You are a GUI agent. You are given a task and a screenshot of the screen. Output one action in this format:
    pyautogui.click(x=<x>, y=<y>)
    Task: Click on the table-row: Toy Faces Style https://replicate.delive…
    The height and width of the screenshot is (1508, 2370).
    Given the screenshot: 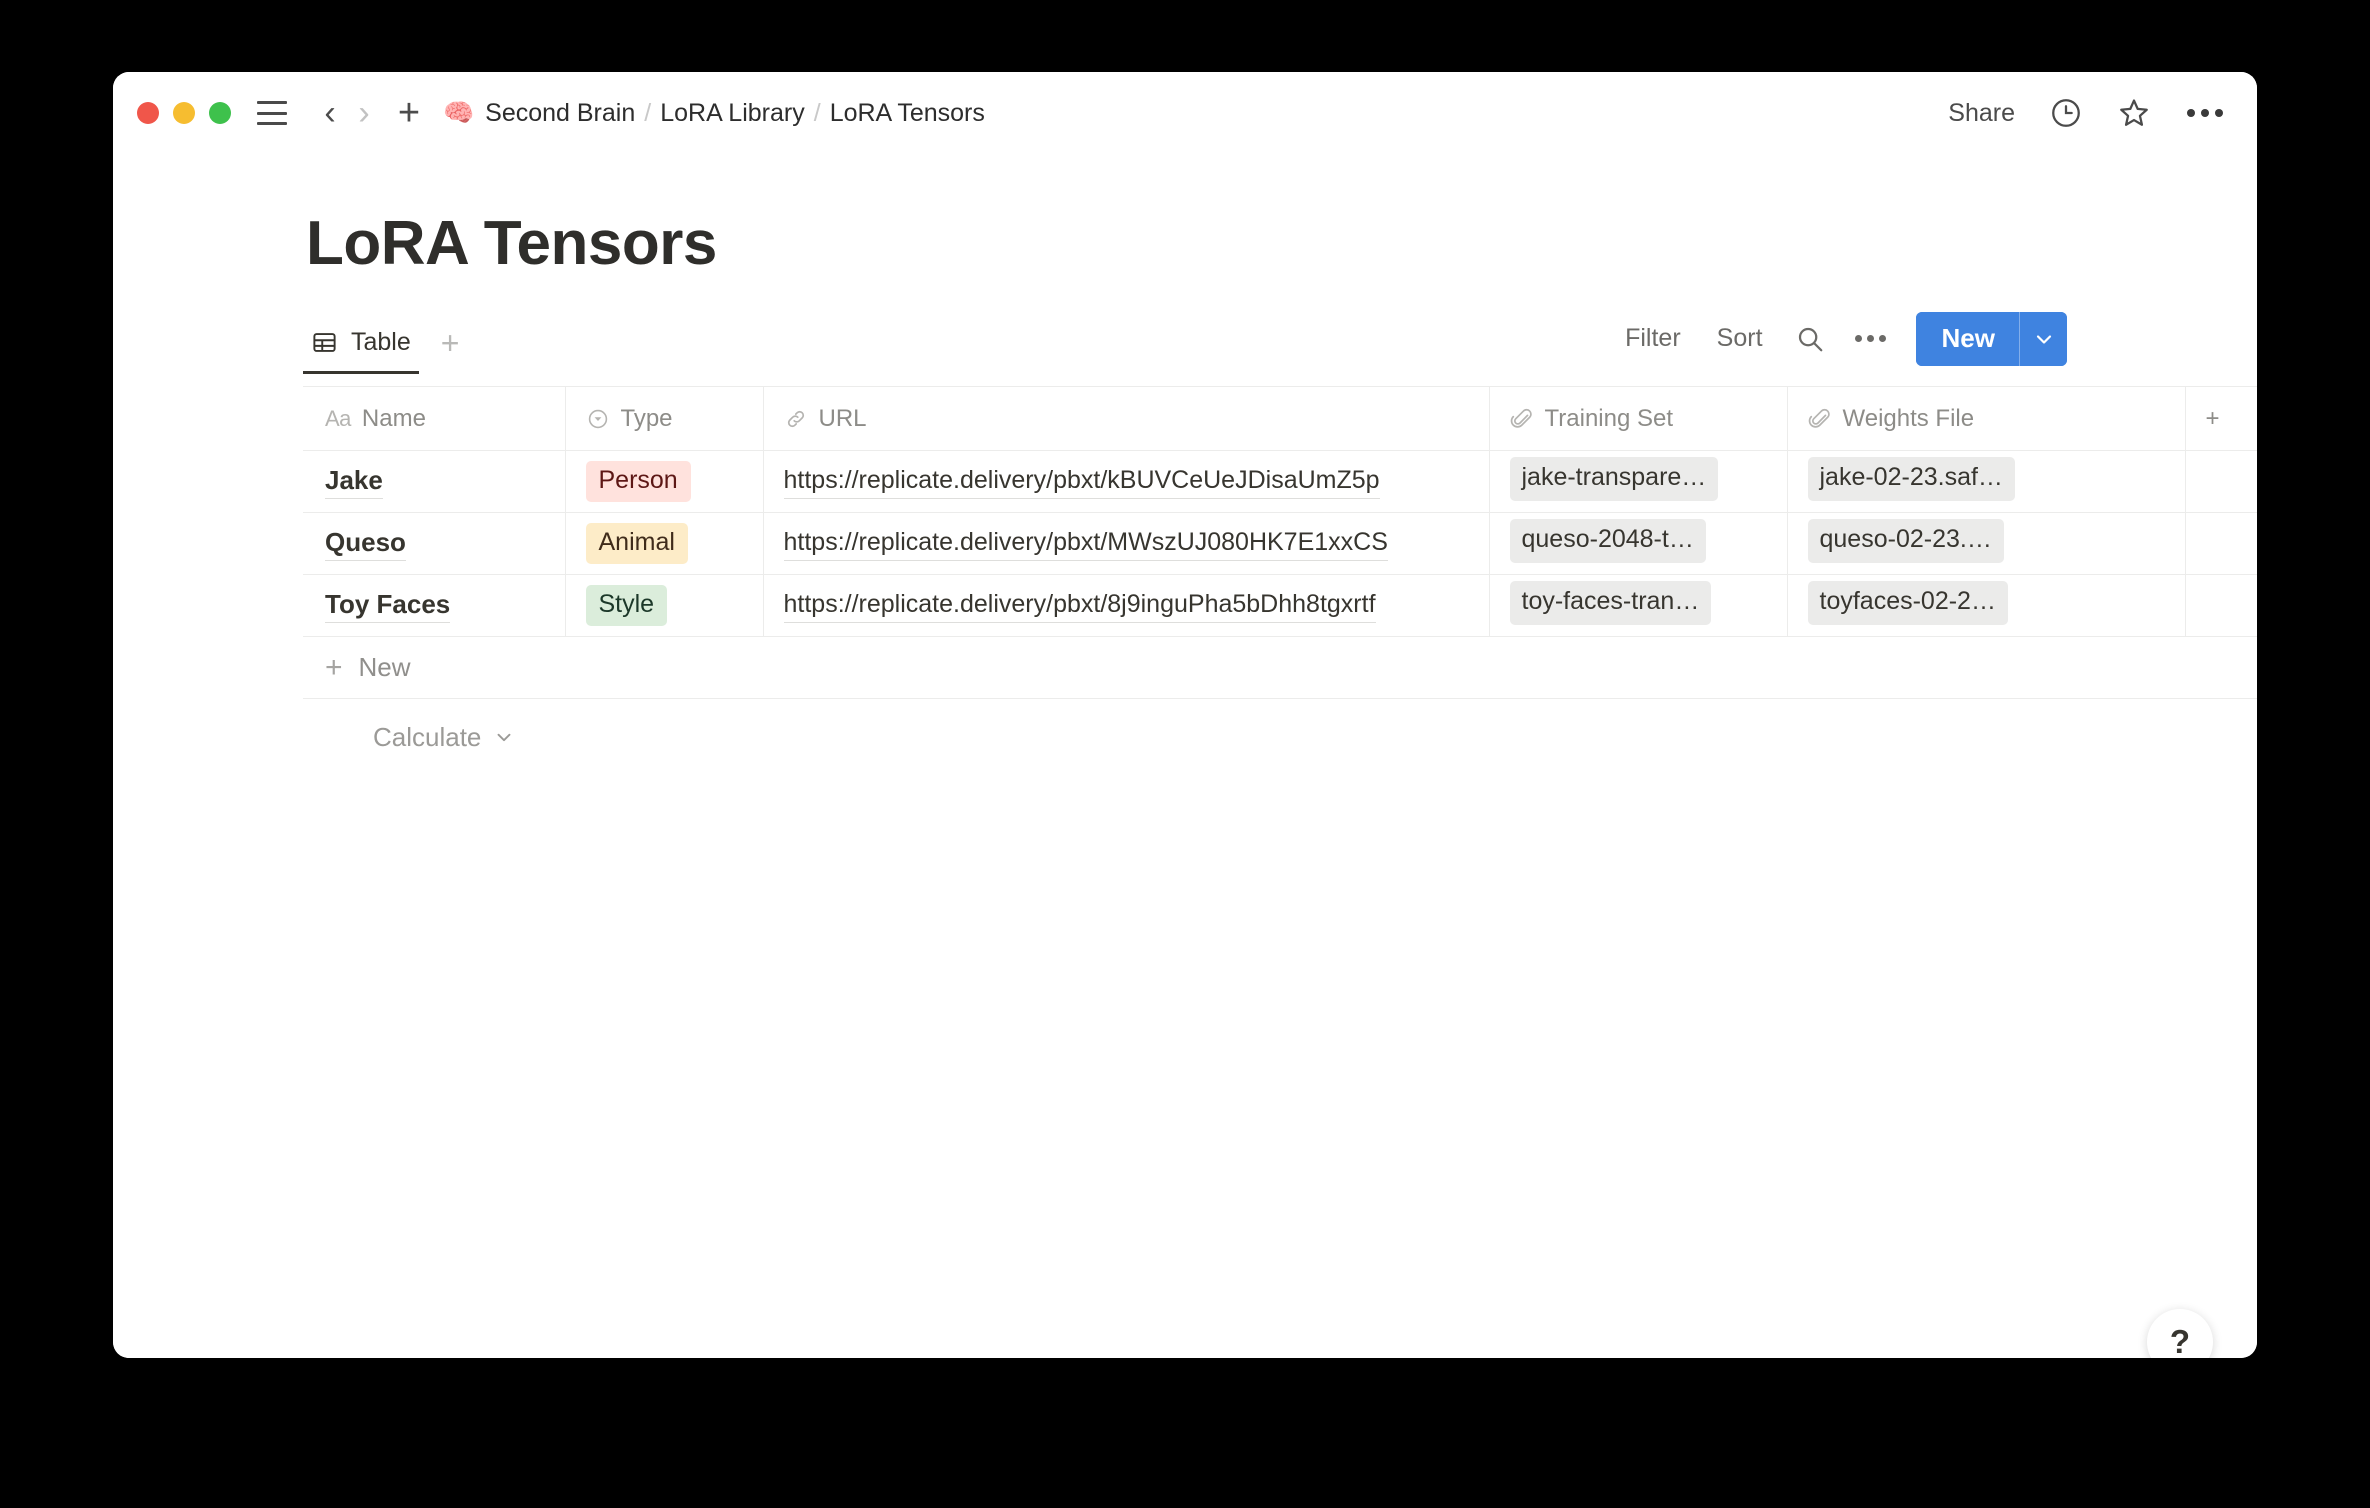 What is the action you would take?
    pyautogui.click(x=1280, y=606)
    